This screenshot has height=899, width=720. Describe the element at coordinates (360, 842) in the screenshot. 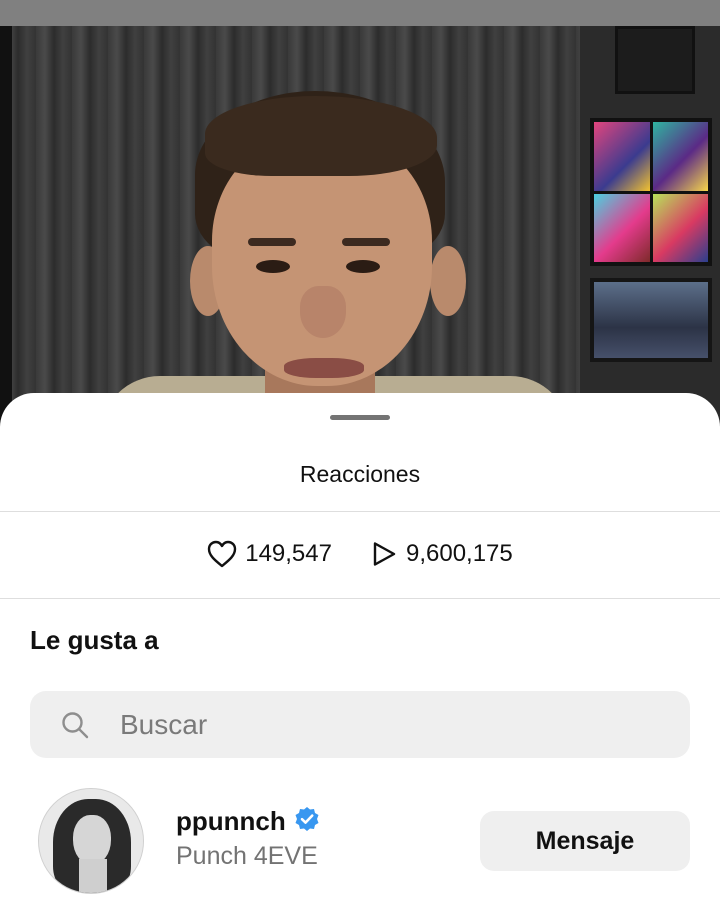

I see `user-row: ppunnch Punch 4EVE Mensaje` at that location.